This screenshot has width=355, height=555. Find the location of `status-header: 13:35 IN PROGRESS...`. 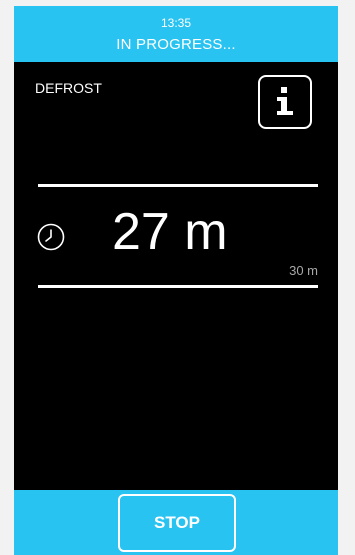

status-header: 13:35 IN PROGRESS... is located at coordinates (176, 34).